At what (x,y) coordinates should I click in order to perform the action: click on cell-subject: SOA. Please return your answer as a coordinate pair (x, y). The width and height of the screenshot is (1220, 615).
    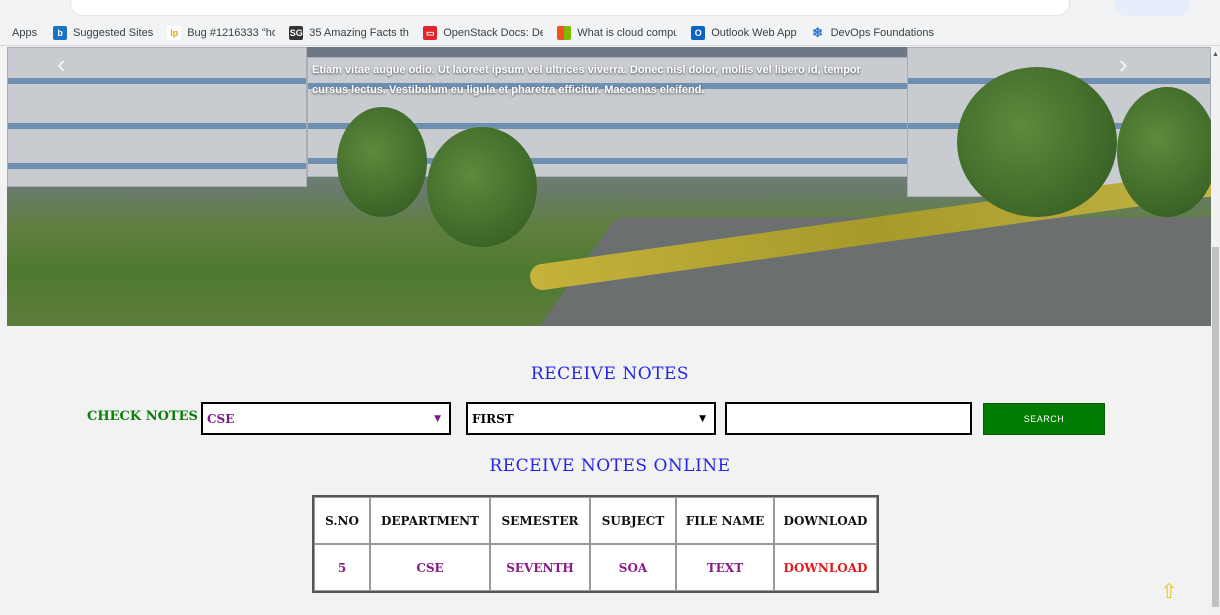
    Looking at the image, I should click on (633, 567).